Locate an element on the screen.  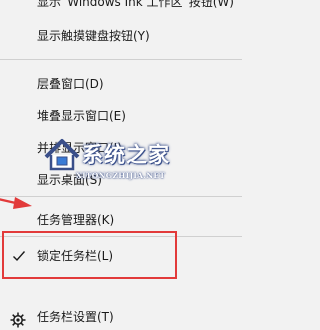
watermark: 系统之家 XITONGZHIJIA.NET is located at coordinates (144, 161).